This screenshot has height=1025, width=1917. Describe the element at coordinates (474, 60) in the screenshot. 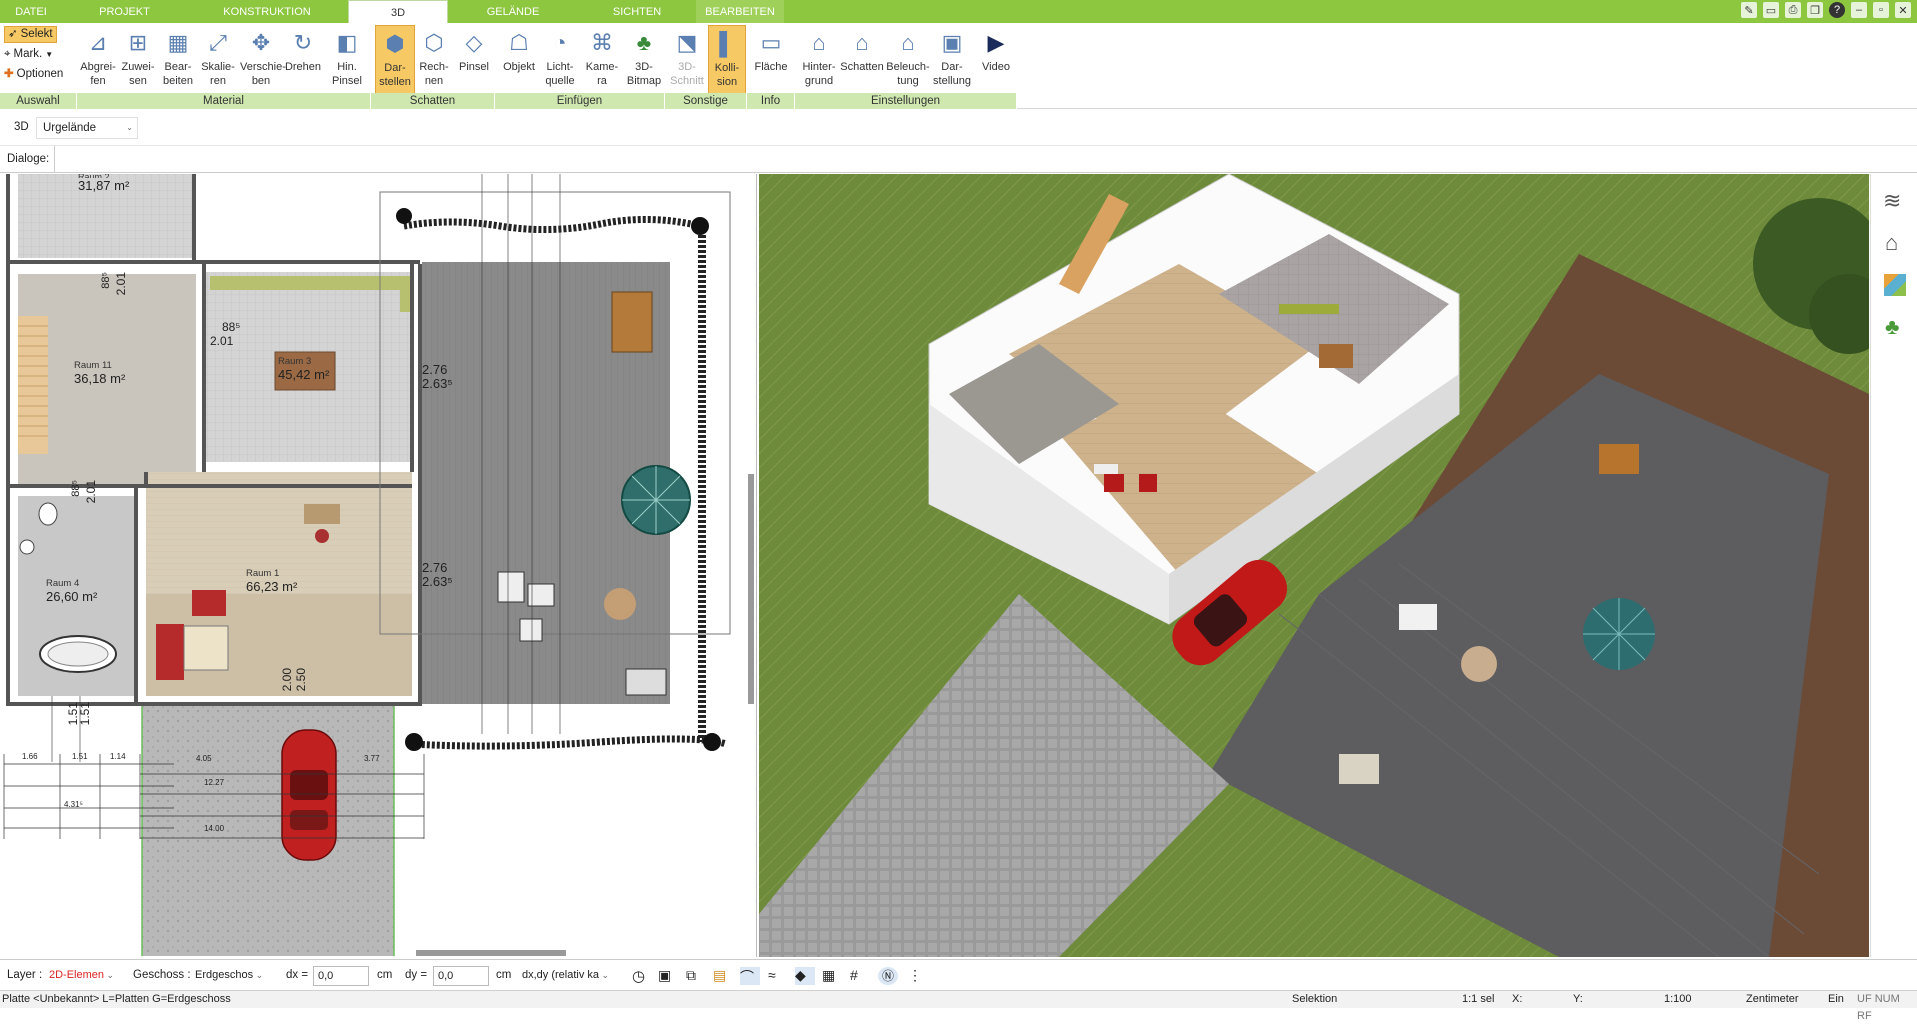

I see `ribbon-button-shadow-brush: ◇ Pinsel` at that location.